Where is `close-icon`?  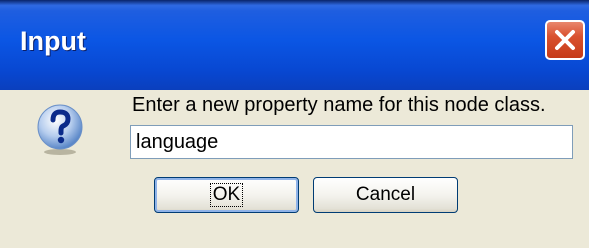 close-icon is located at coordinates (565, 40).